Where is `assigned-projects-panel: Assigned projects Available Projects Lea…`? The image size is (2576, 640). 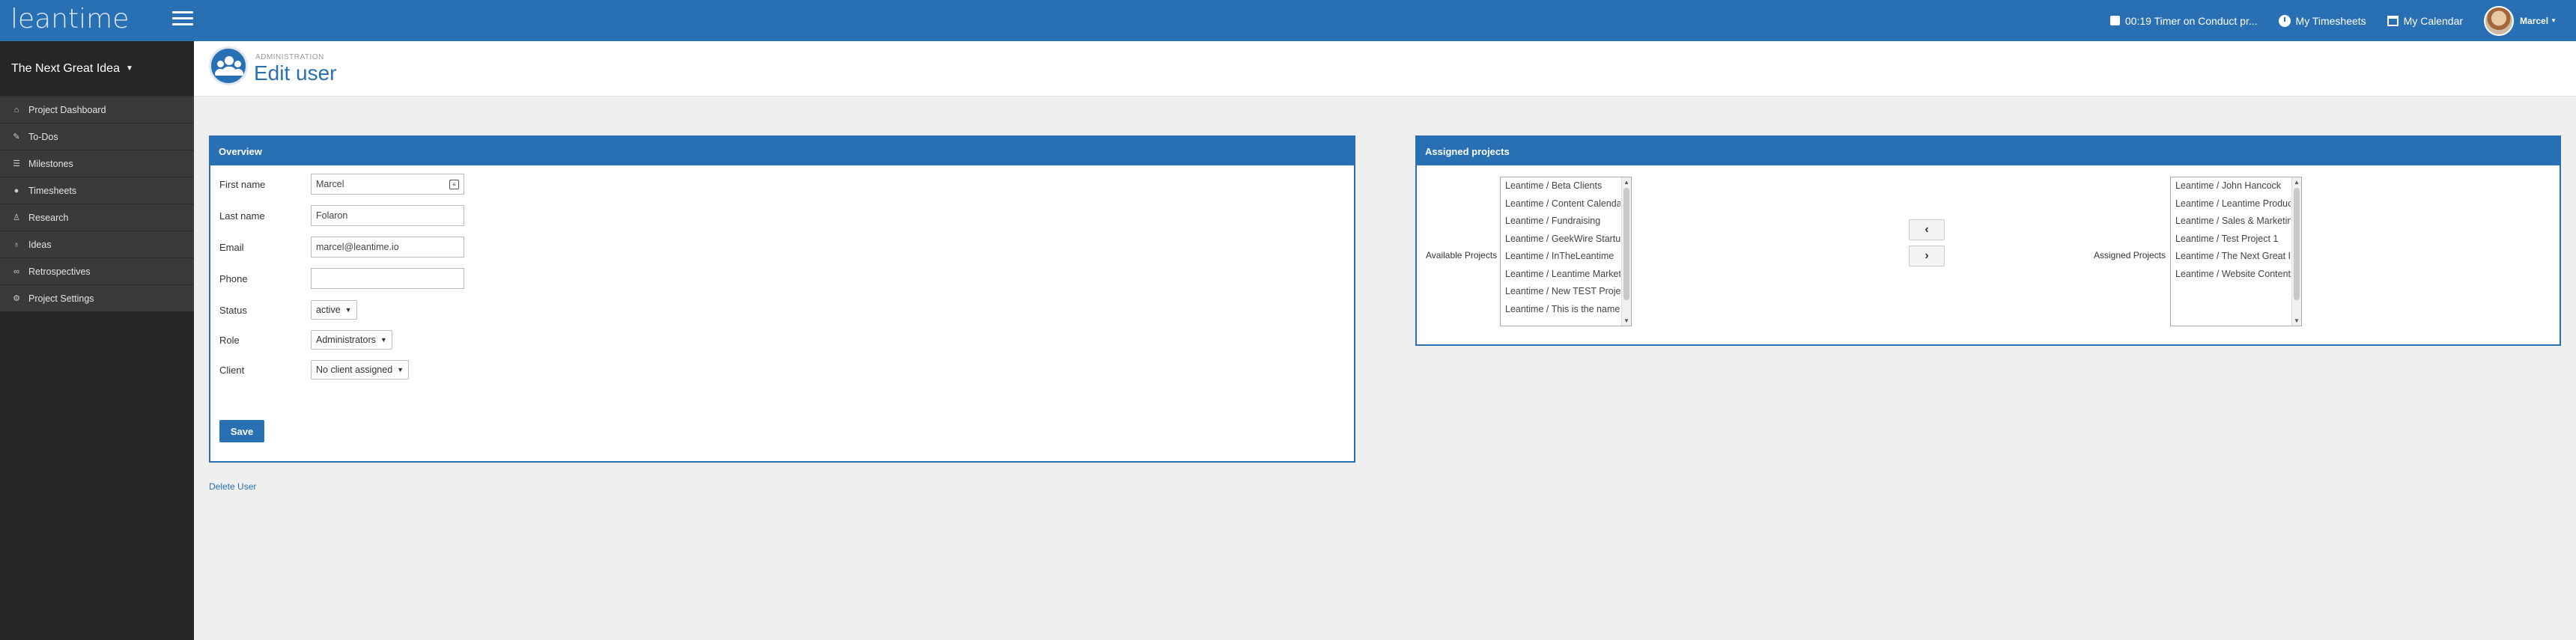
assigned-projects-panel: Assigned projects Available Projects Lea… is located at coordinates (1988, 240).